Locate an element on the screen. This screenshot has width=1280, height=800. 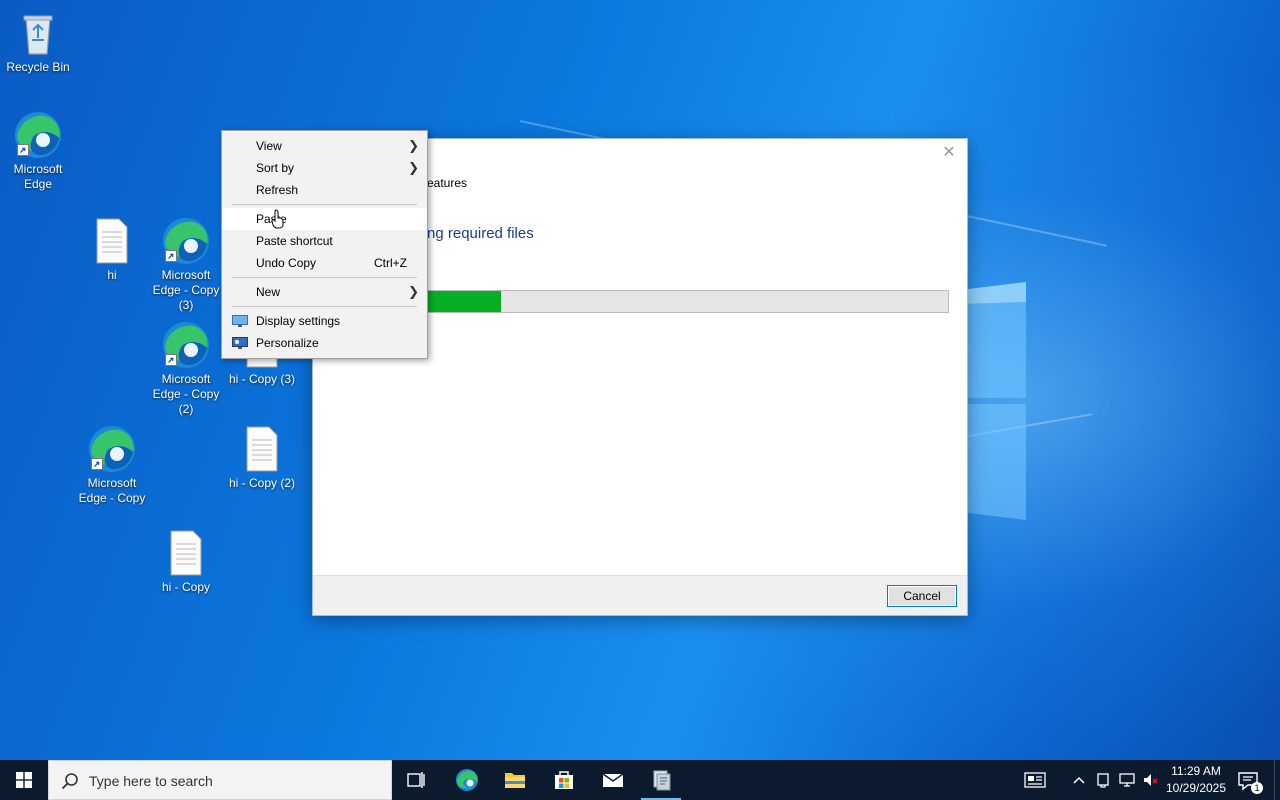
menu-item-label: Paste shortcut is located at coordinates (294, 241).